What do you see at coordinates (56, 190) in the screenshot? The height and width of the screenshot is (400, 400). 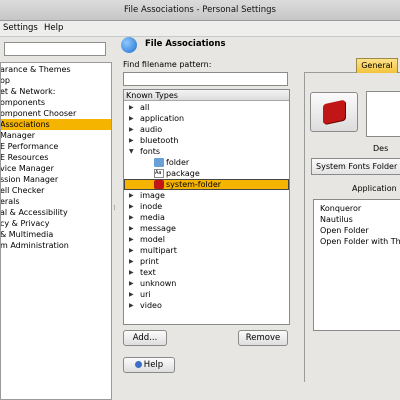 I see `sidebar-item: ell Checker` at bounding box center [56, 190].